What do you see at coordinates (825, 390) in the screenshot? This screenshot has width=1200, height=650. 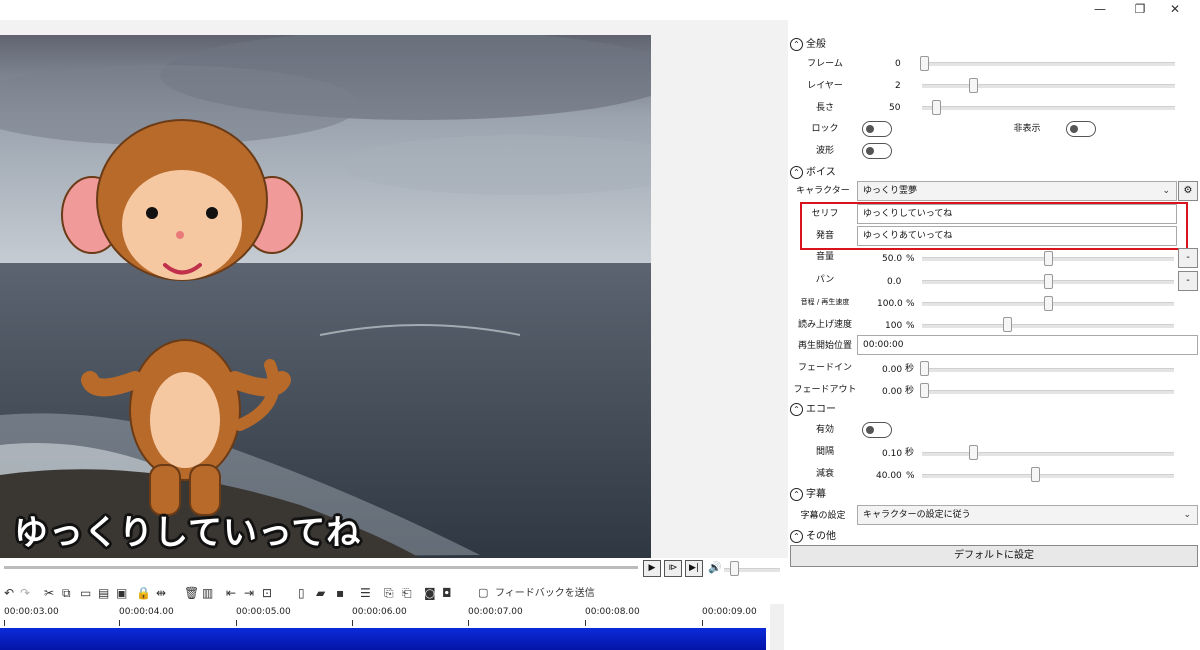 I see `fadeout-label: フェードアウト` at bounding box center [825, 390].